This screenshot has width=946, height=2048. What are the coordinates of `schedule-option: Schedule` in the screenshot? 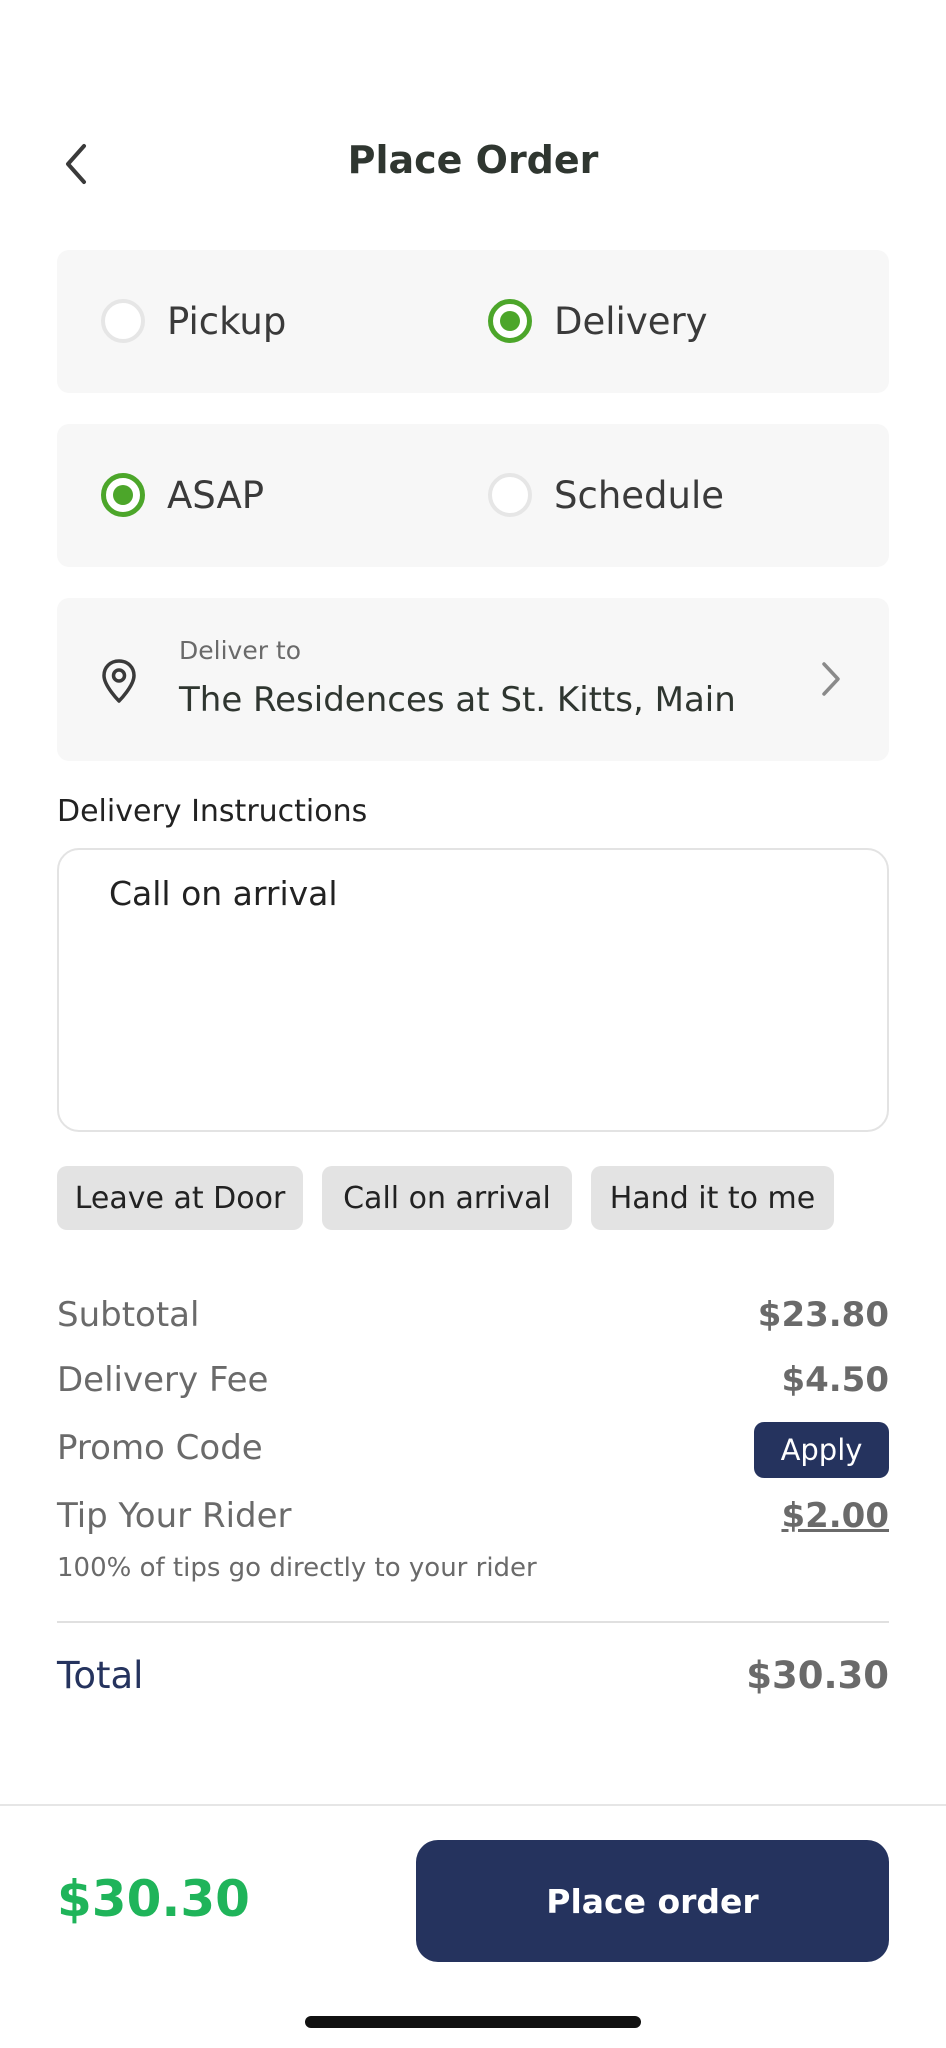 It's located at (606, 495).